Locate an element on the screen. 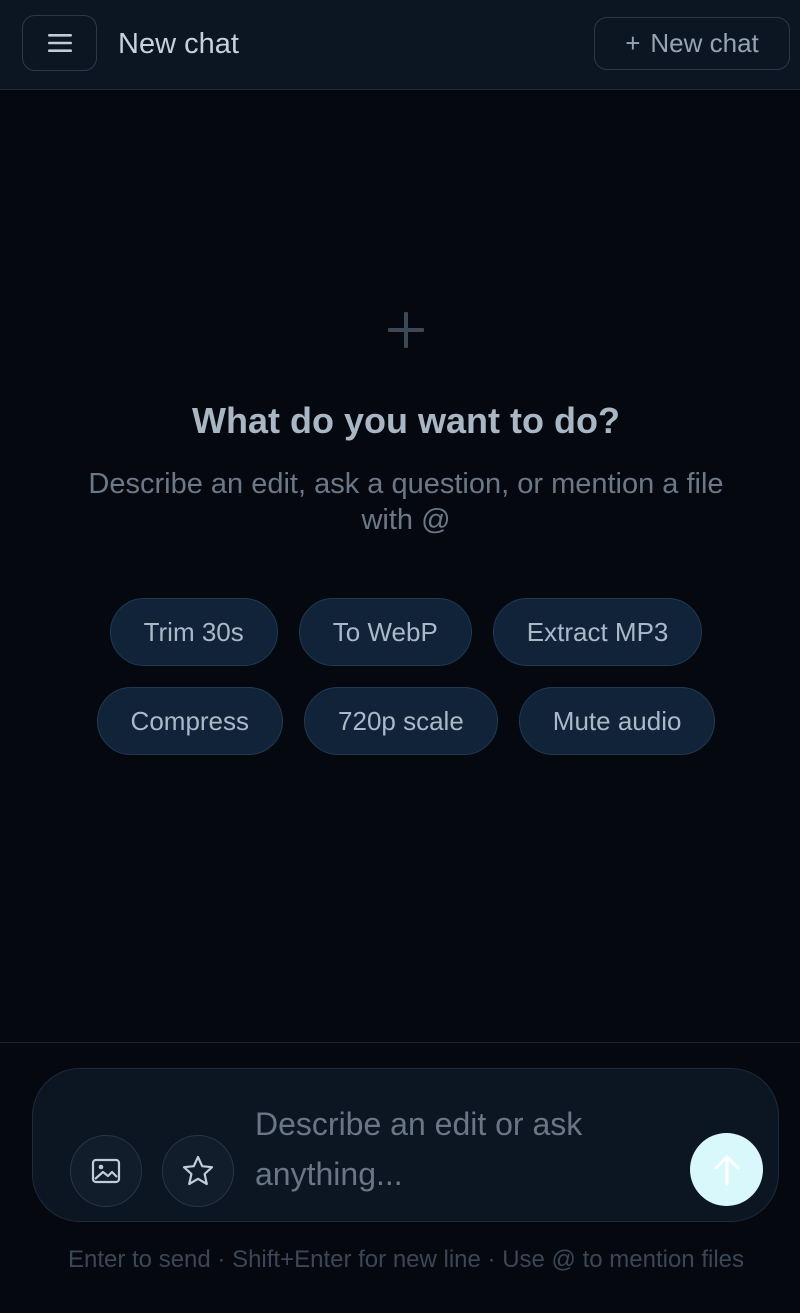 This screenshot has width=800, height=1313. hero-title: What do you want to do? is located at coordinates (406, 420).